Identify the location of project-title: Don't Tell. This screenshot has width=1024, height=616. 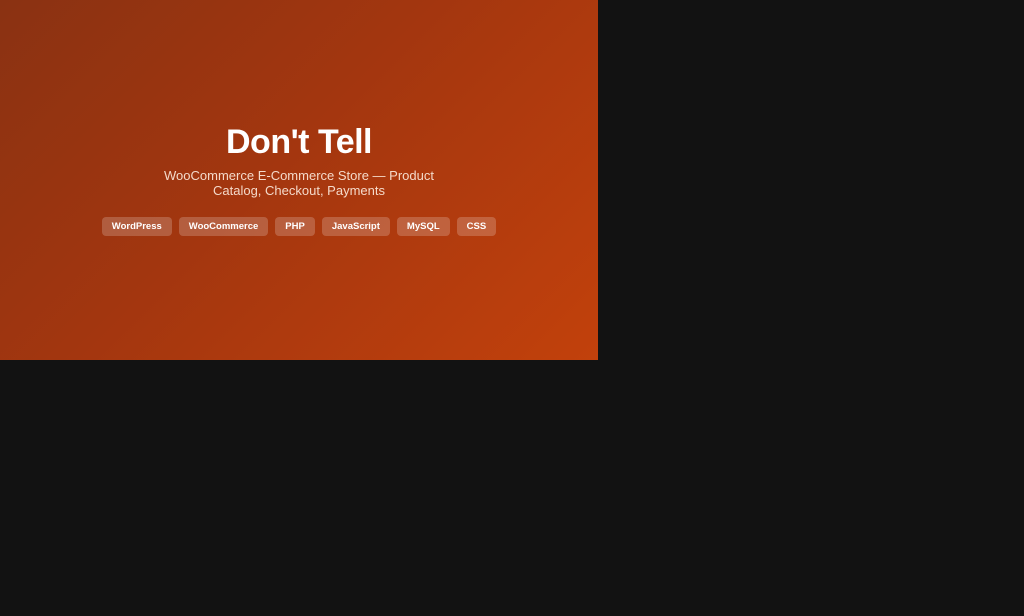
(299, 142).